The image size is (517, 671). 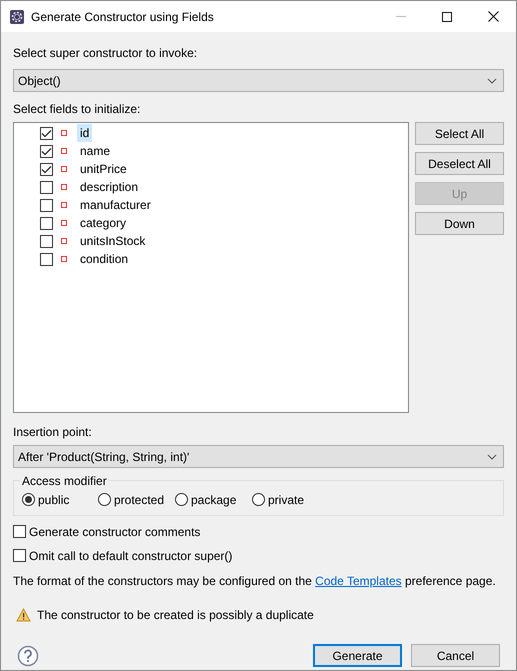 I want to click on radio-label: protected, so click(x=139, y=500).